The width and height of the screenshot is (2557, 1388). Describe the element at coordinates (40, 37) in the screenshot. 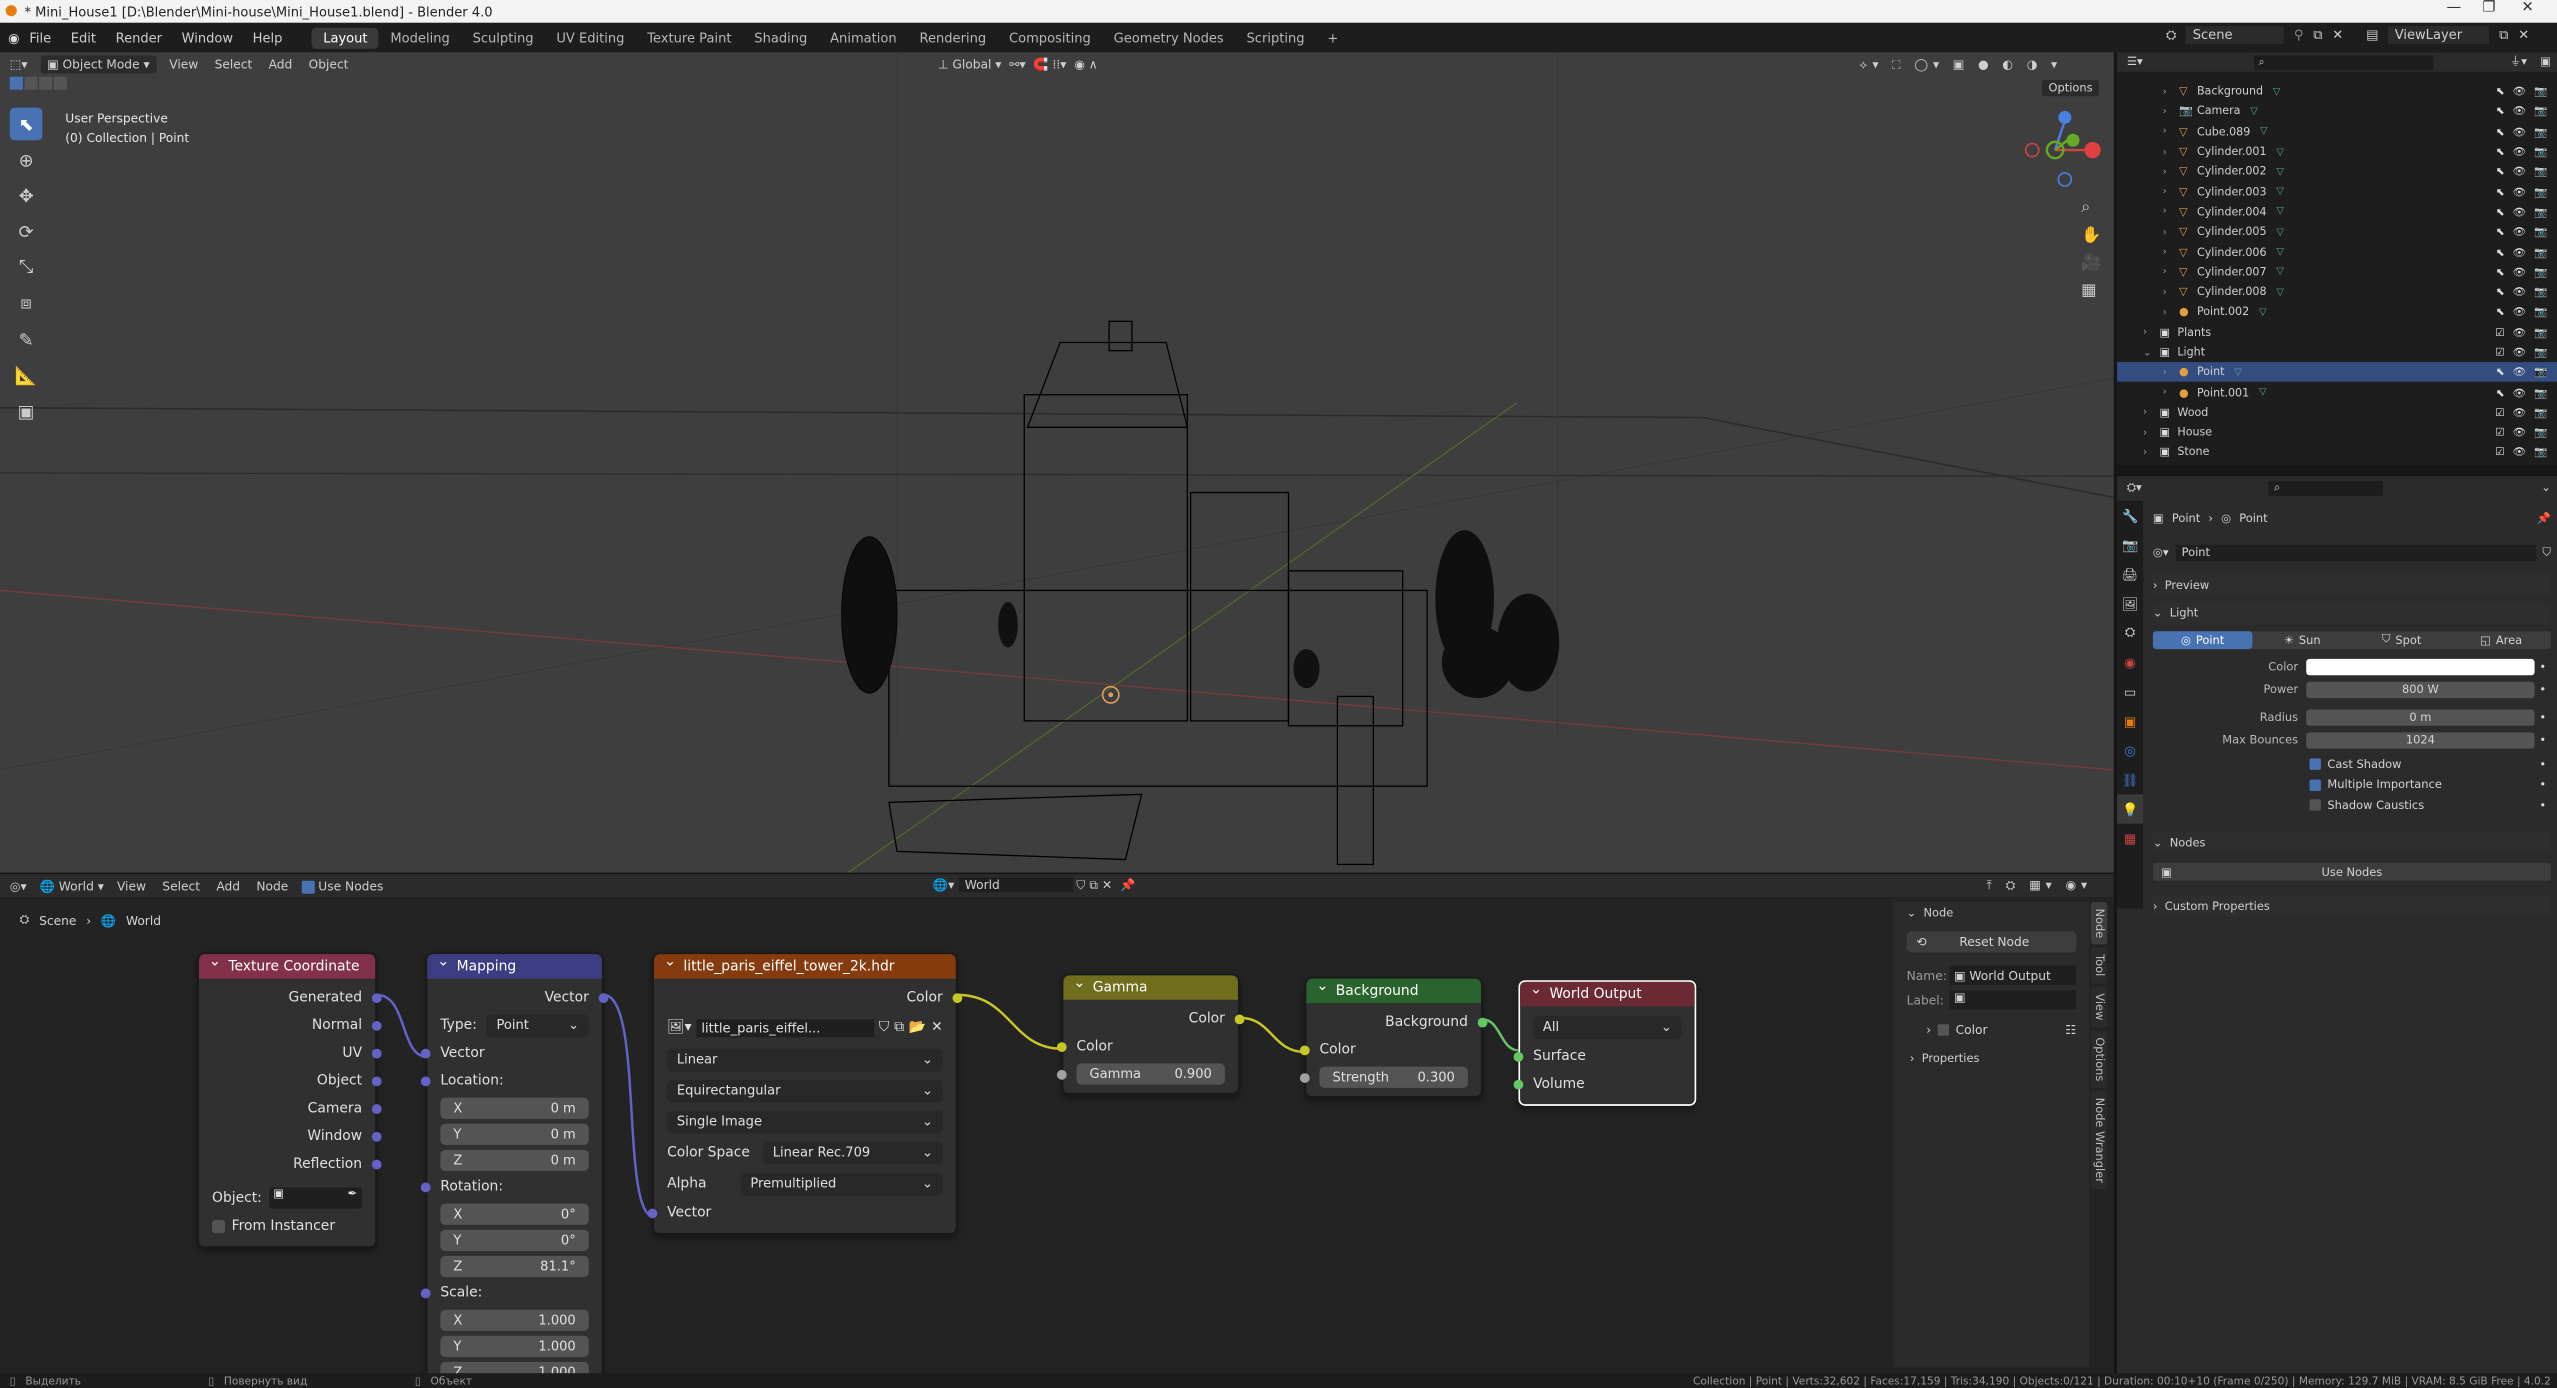

I see `menu-file: File` at that location.